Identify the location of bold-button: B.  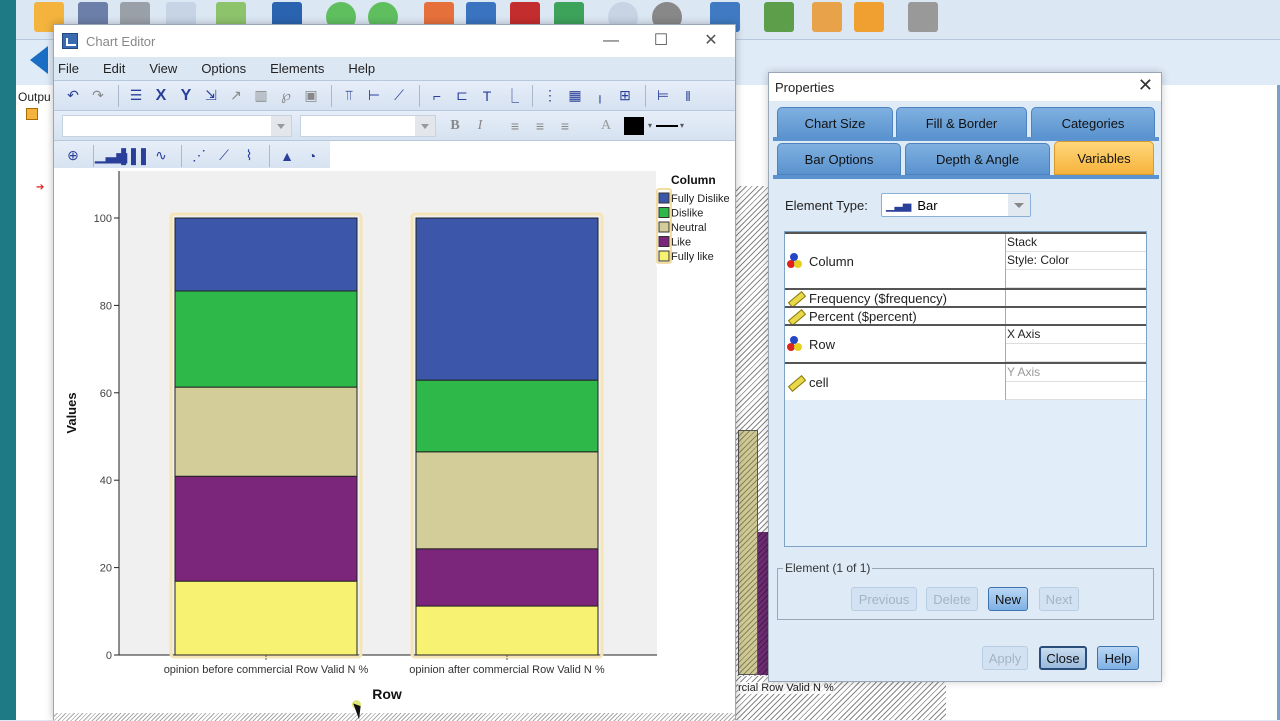
(455, 126).